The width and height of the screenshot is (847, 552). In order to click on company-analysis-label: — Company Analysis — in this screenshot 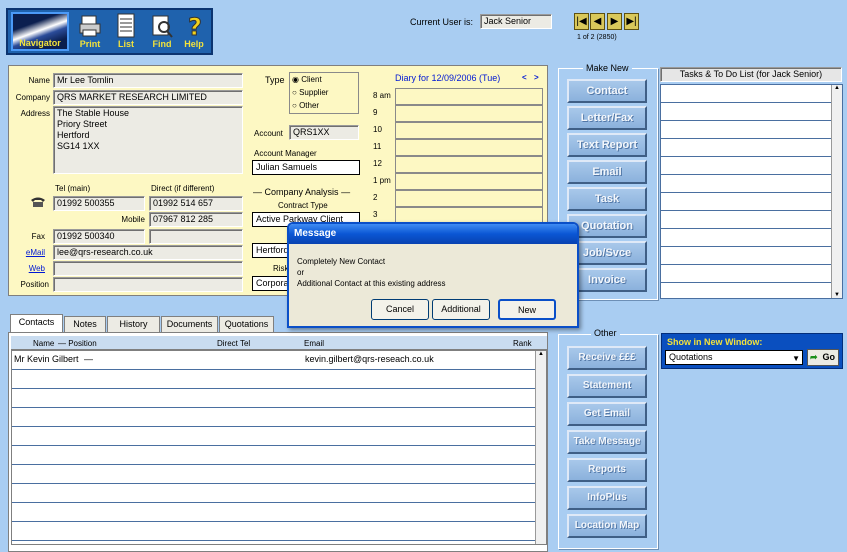, I will do `click(302, 192)`.